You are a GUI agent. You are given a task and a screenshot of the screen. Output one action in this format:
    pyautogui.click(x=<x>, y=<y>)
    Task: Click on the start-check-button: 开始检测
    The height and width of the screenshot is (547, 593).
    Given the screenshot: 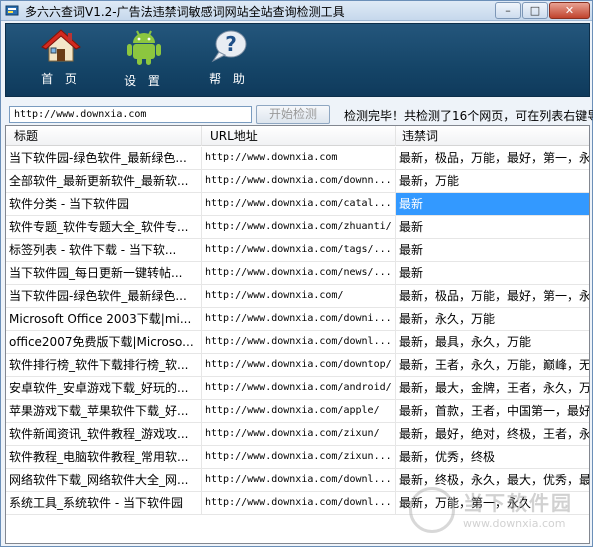 What is the action you would take?
    pyautogui.click(x=293, y=114)
    